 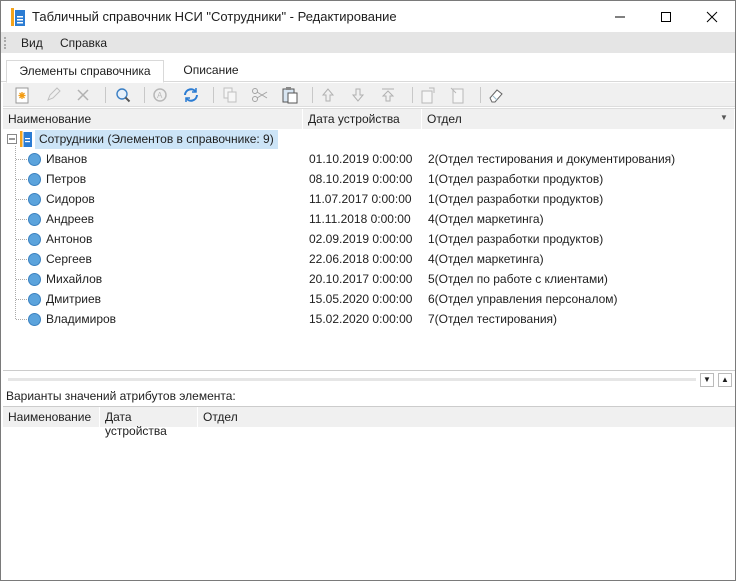 I want to click on move-up-icon, so click(x=328, y=95).